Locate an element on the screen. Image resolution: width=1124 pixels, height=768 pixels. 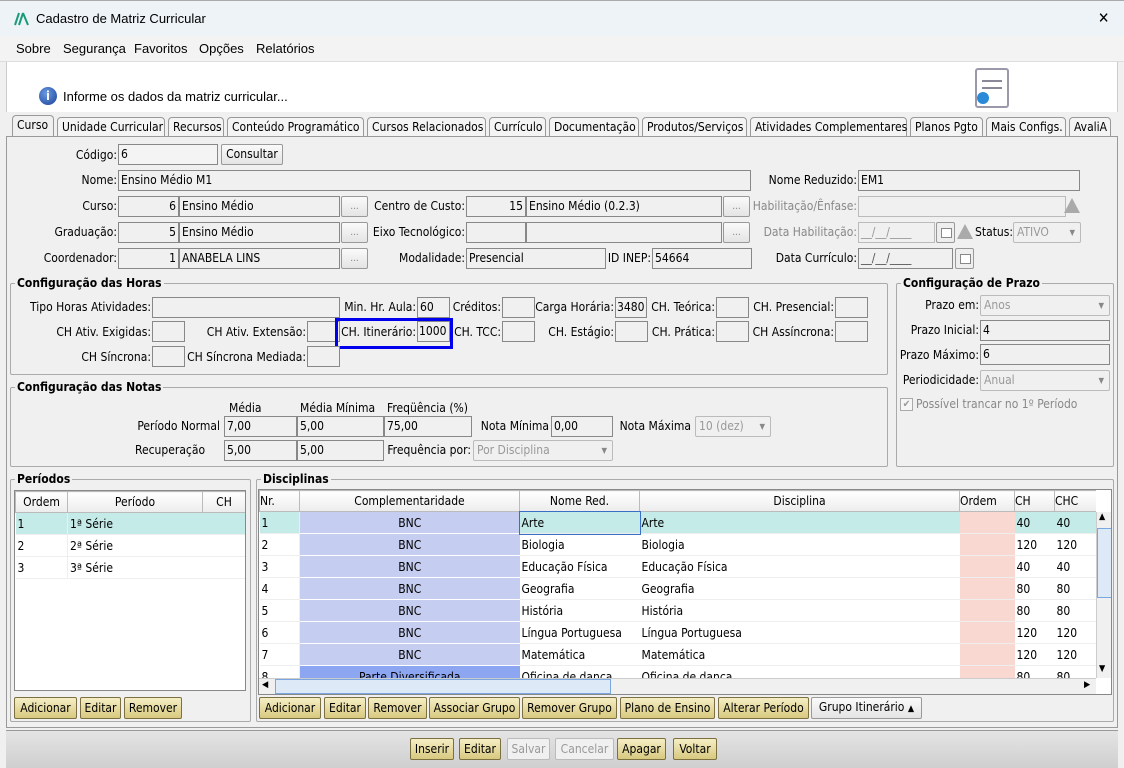
ch-presencial-input is located at coordinates (851, 307).